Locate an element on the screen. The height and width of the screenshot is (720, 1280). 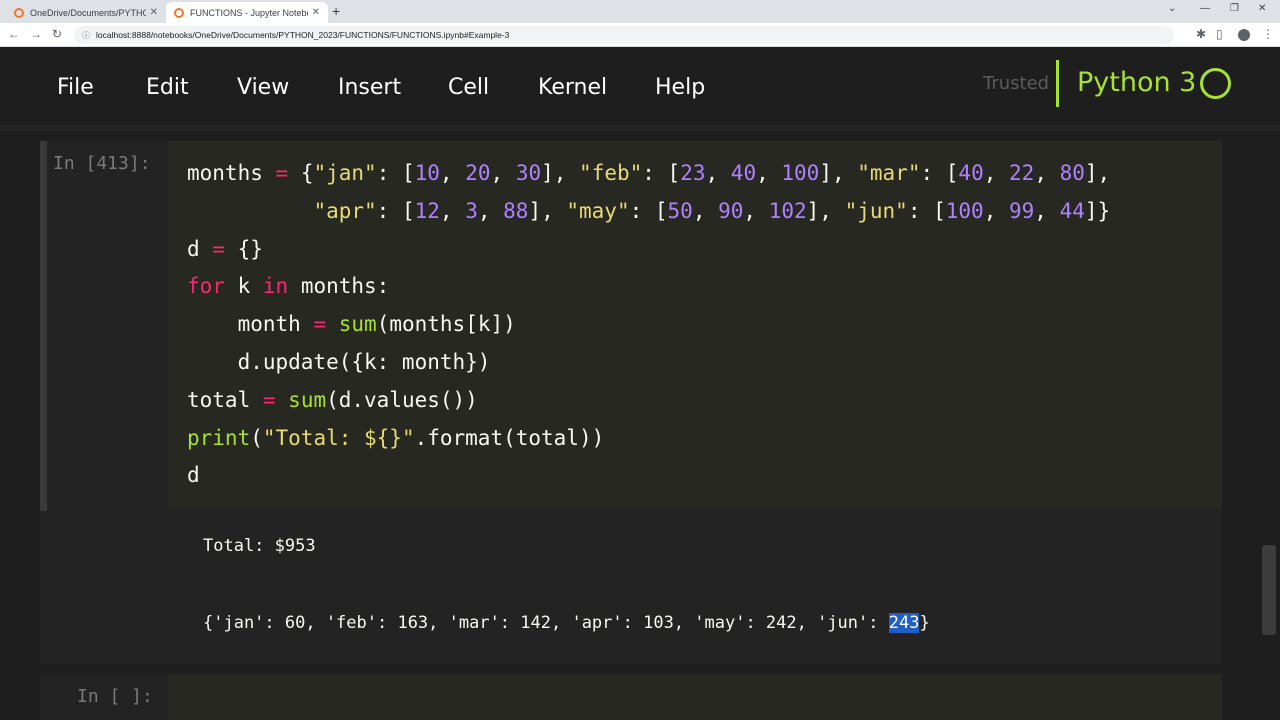
trusted-indicator: Trusted is located at coordinates (1016, 83).